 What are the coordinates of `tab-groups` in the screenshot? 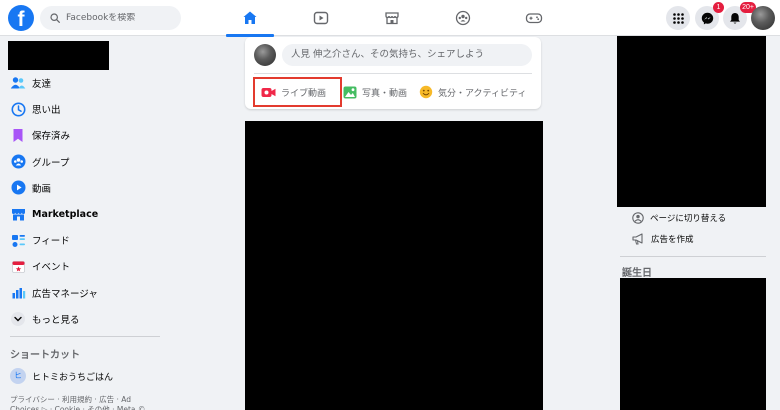 It's located at (463, 18).